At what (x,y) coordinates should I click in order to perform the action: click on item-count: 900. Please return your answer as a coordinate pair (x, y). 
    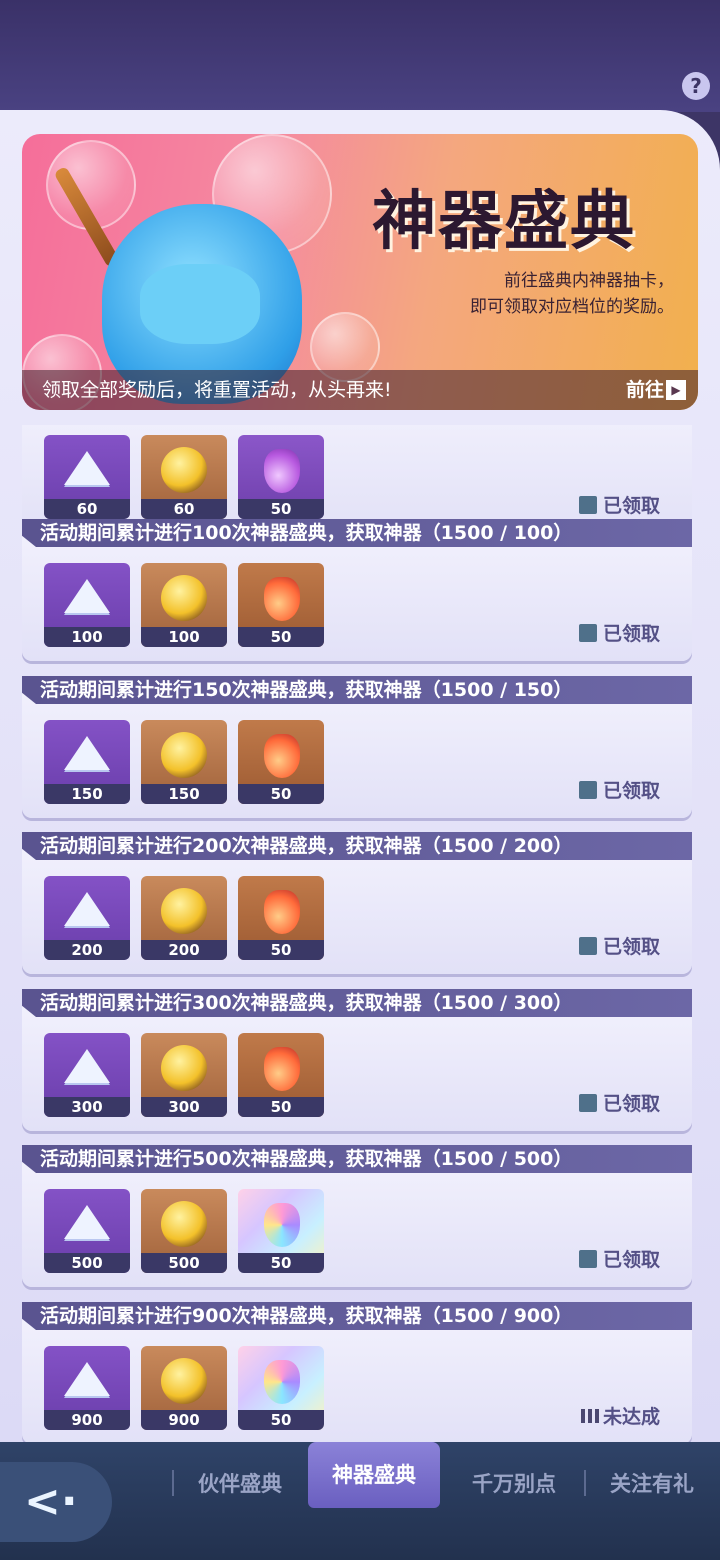
    Looking at the image, I should click on (87, 1420).